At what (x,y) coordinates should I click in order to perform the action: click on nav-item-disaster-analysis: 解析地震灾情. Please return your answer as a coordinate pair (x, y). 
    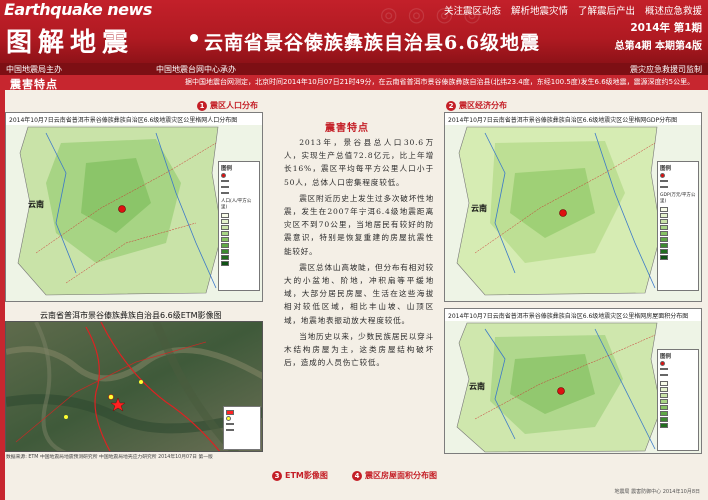
    Looking at the image, I should click on (539, 10).